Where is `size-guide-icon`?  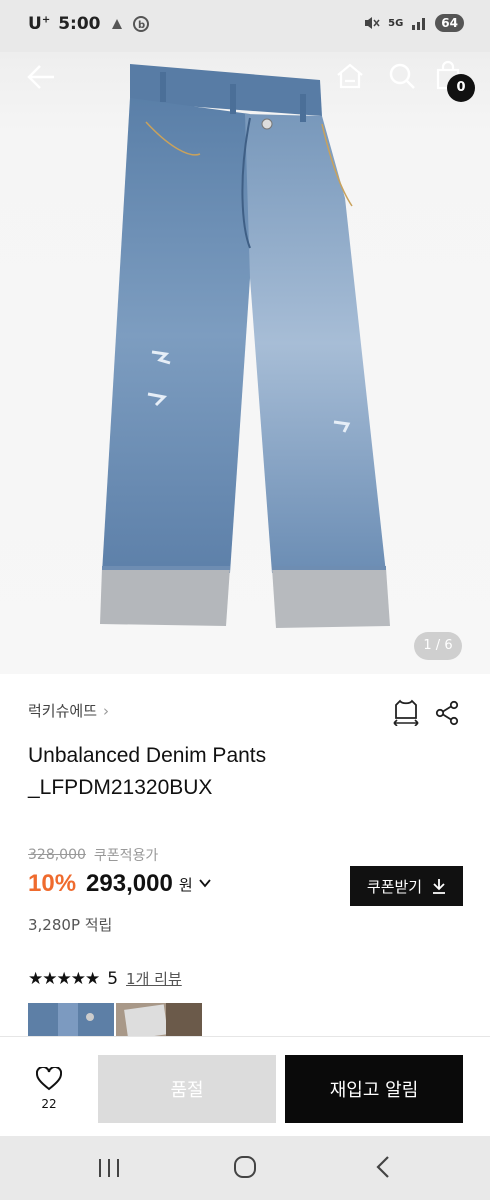
size-guide-icon is located at coordinates (406, 712).